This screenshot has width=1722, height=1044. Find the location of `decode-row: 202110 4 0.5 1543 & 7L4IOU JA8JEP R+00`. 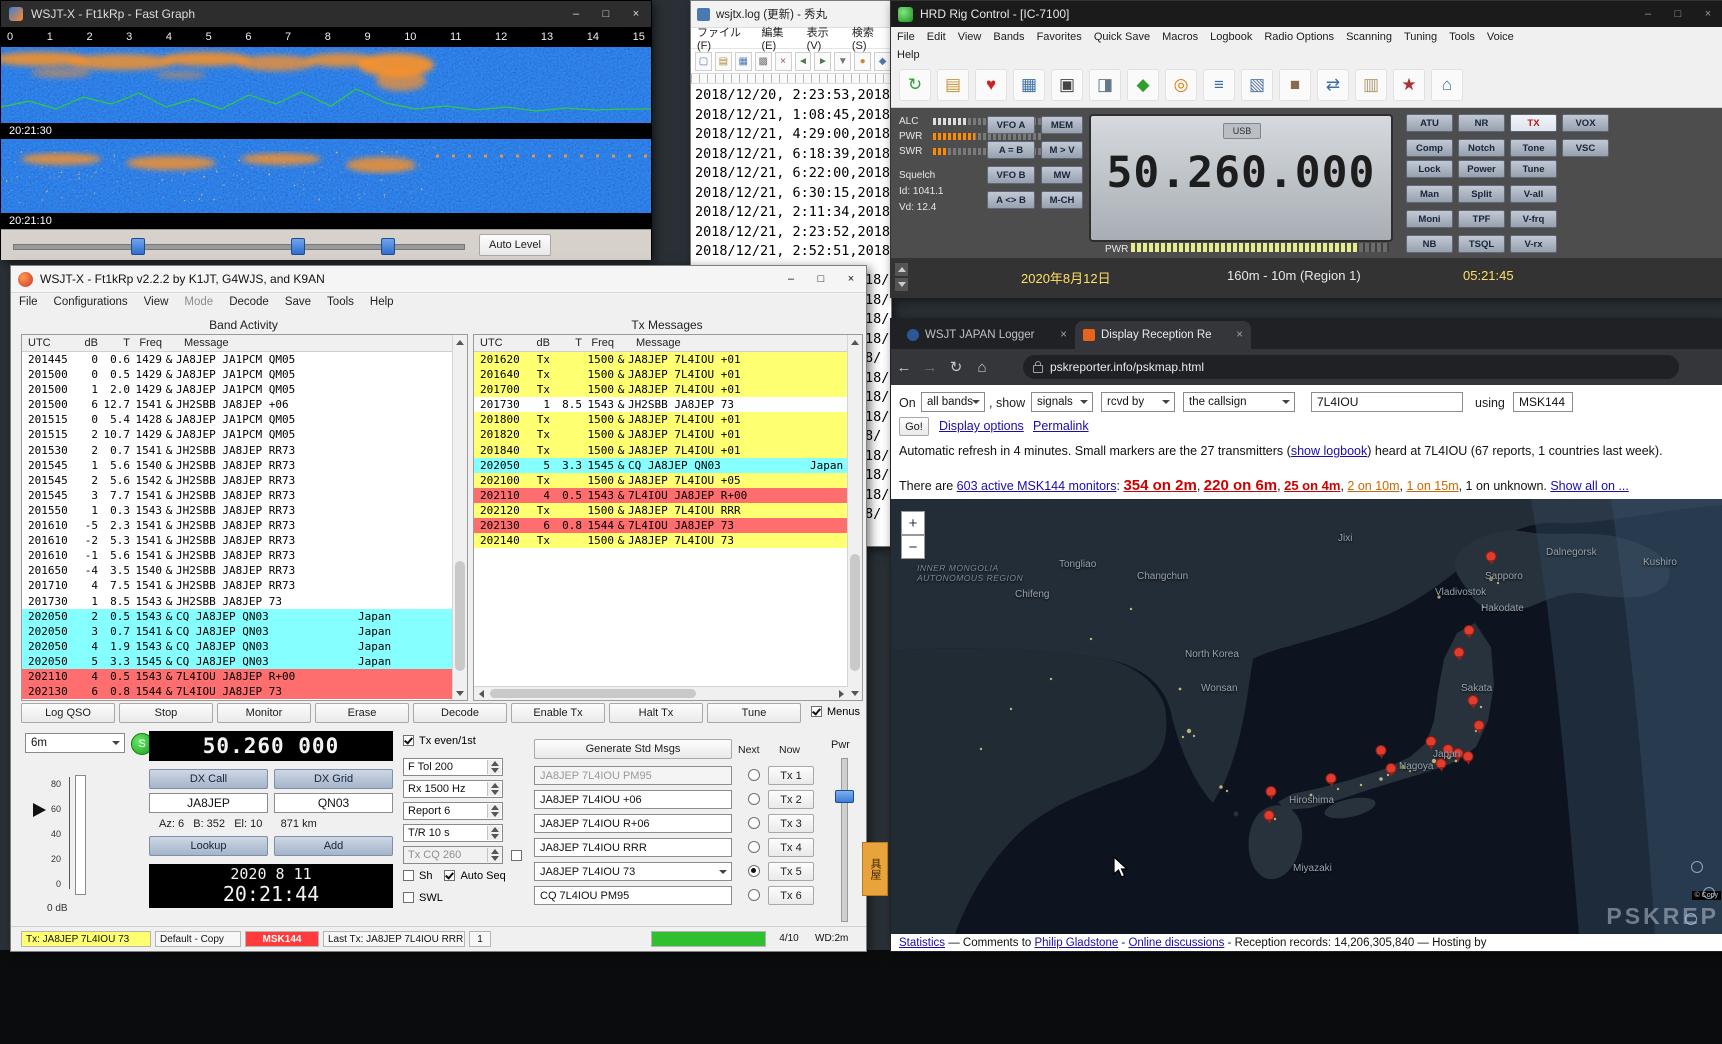

decode-row: 202110 4 0.5 1543 & 7L4IOU JA8JEP R+00 is located at coordinates (668, 495).